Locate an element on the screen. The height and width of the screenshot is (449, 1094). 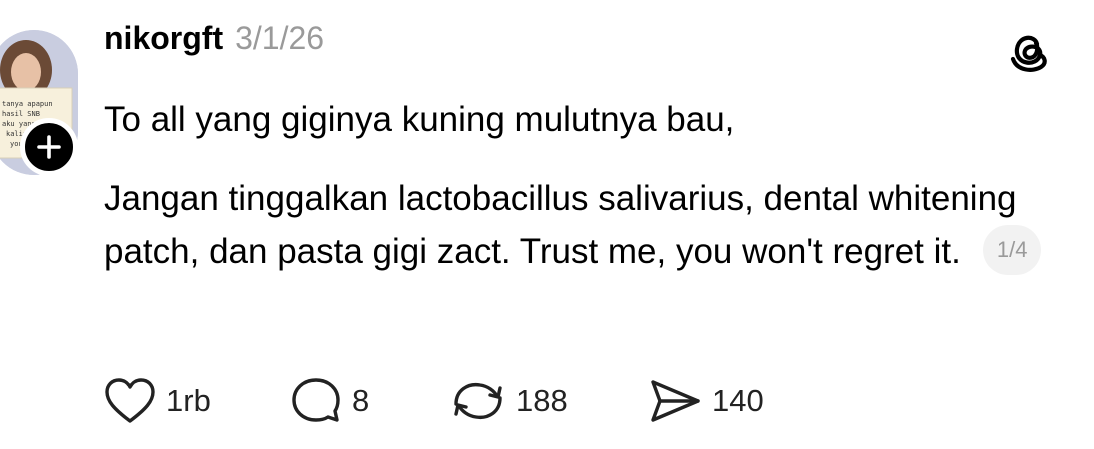
speech-bubble-icon is located at coordinates (316, 400).